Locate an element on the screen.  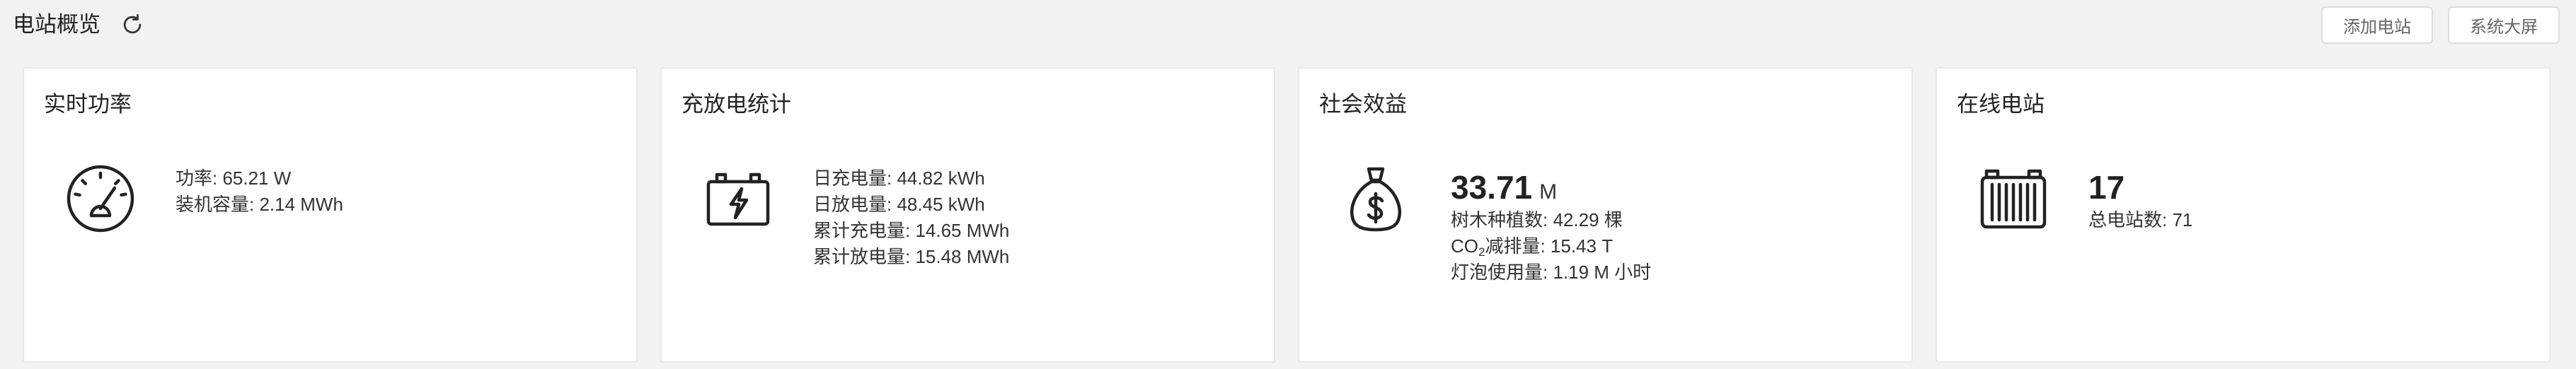
co2-reduction-value: CO2减排量: 15.43 T is located at coordinates (1551, 246).